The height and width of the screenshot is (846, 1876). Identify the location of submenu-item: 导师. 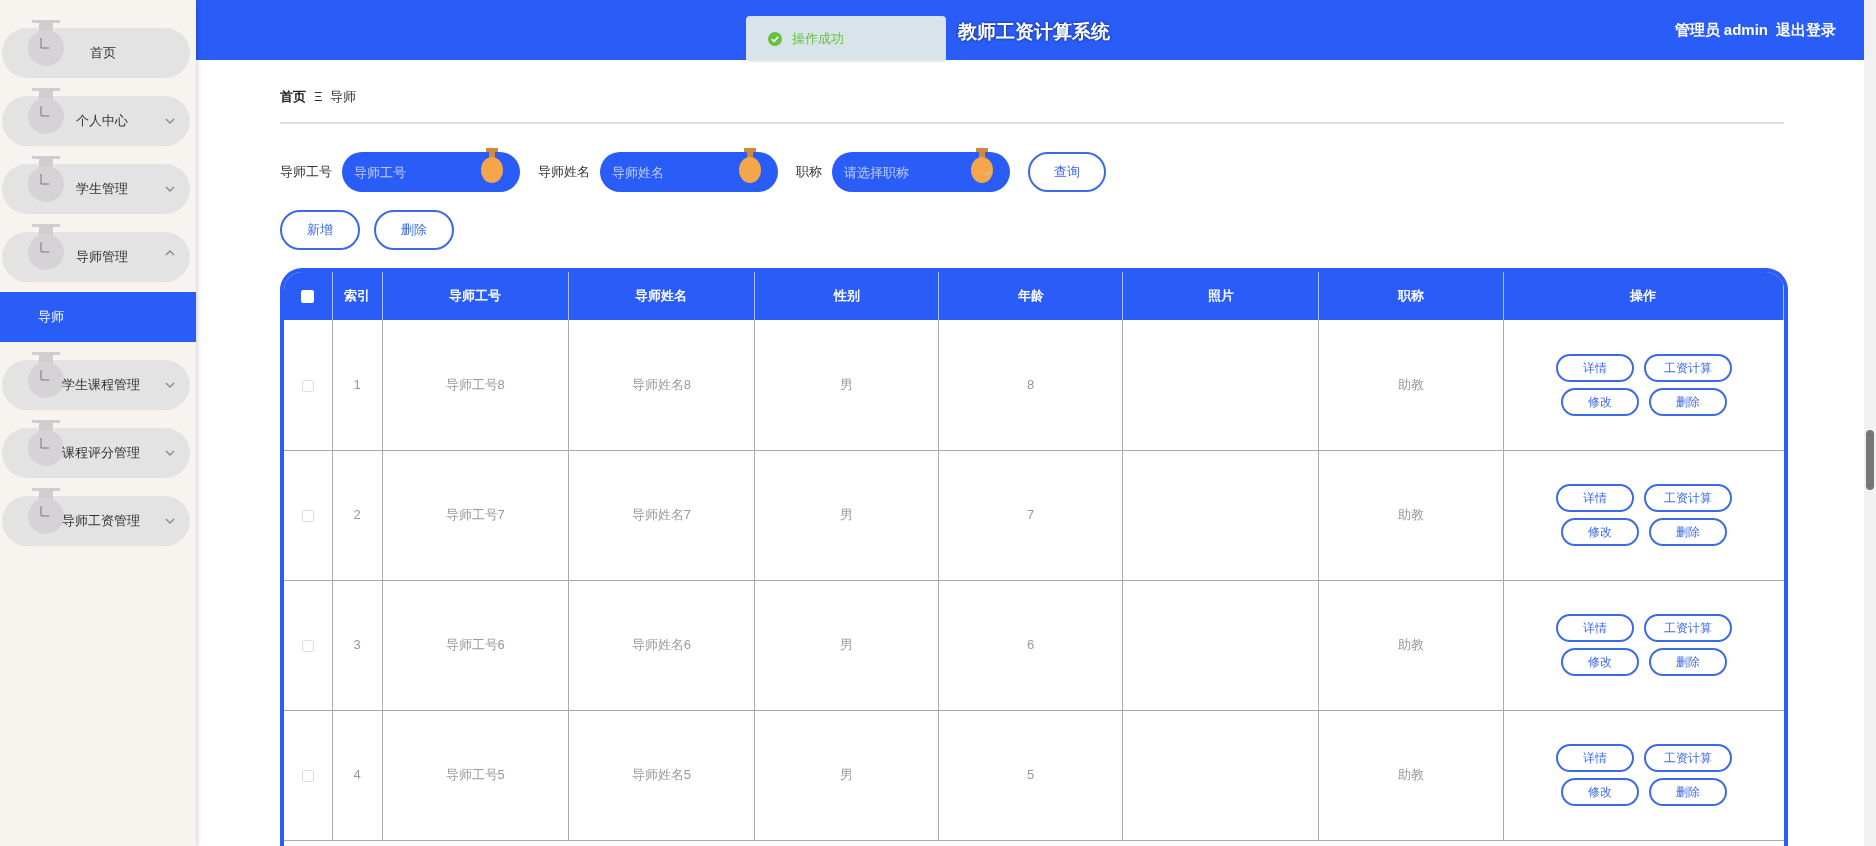
(98, 317).